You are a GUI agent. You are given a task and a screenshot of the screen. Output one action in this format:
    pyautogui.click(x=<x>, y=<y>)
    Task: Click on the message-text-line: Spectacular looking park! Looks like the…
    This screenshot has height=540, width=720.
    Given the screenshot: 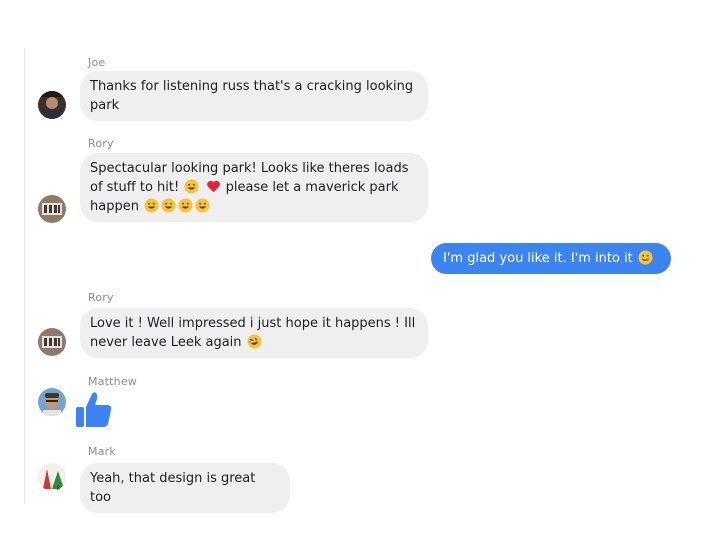 What is the action you would take?
    pyautogui.click(x=249, y=168)
    